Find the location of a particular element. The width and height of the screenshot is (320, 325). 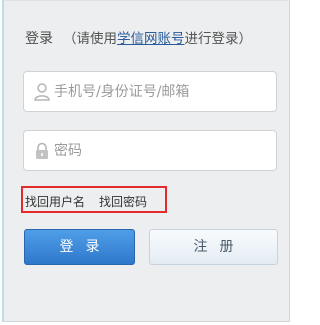

login-hint: （请使用学信网账号进行登录） is located at coordinates (157, 39).